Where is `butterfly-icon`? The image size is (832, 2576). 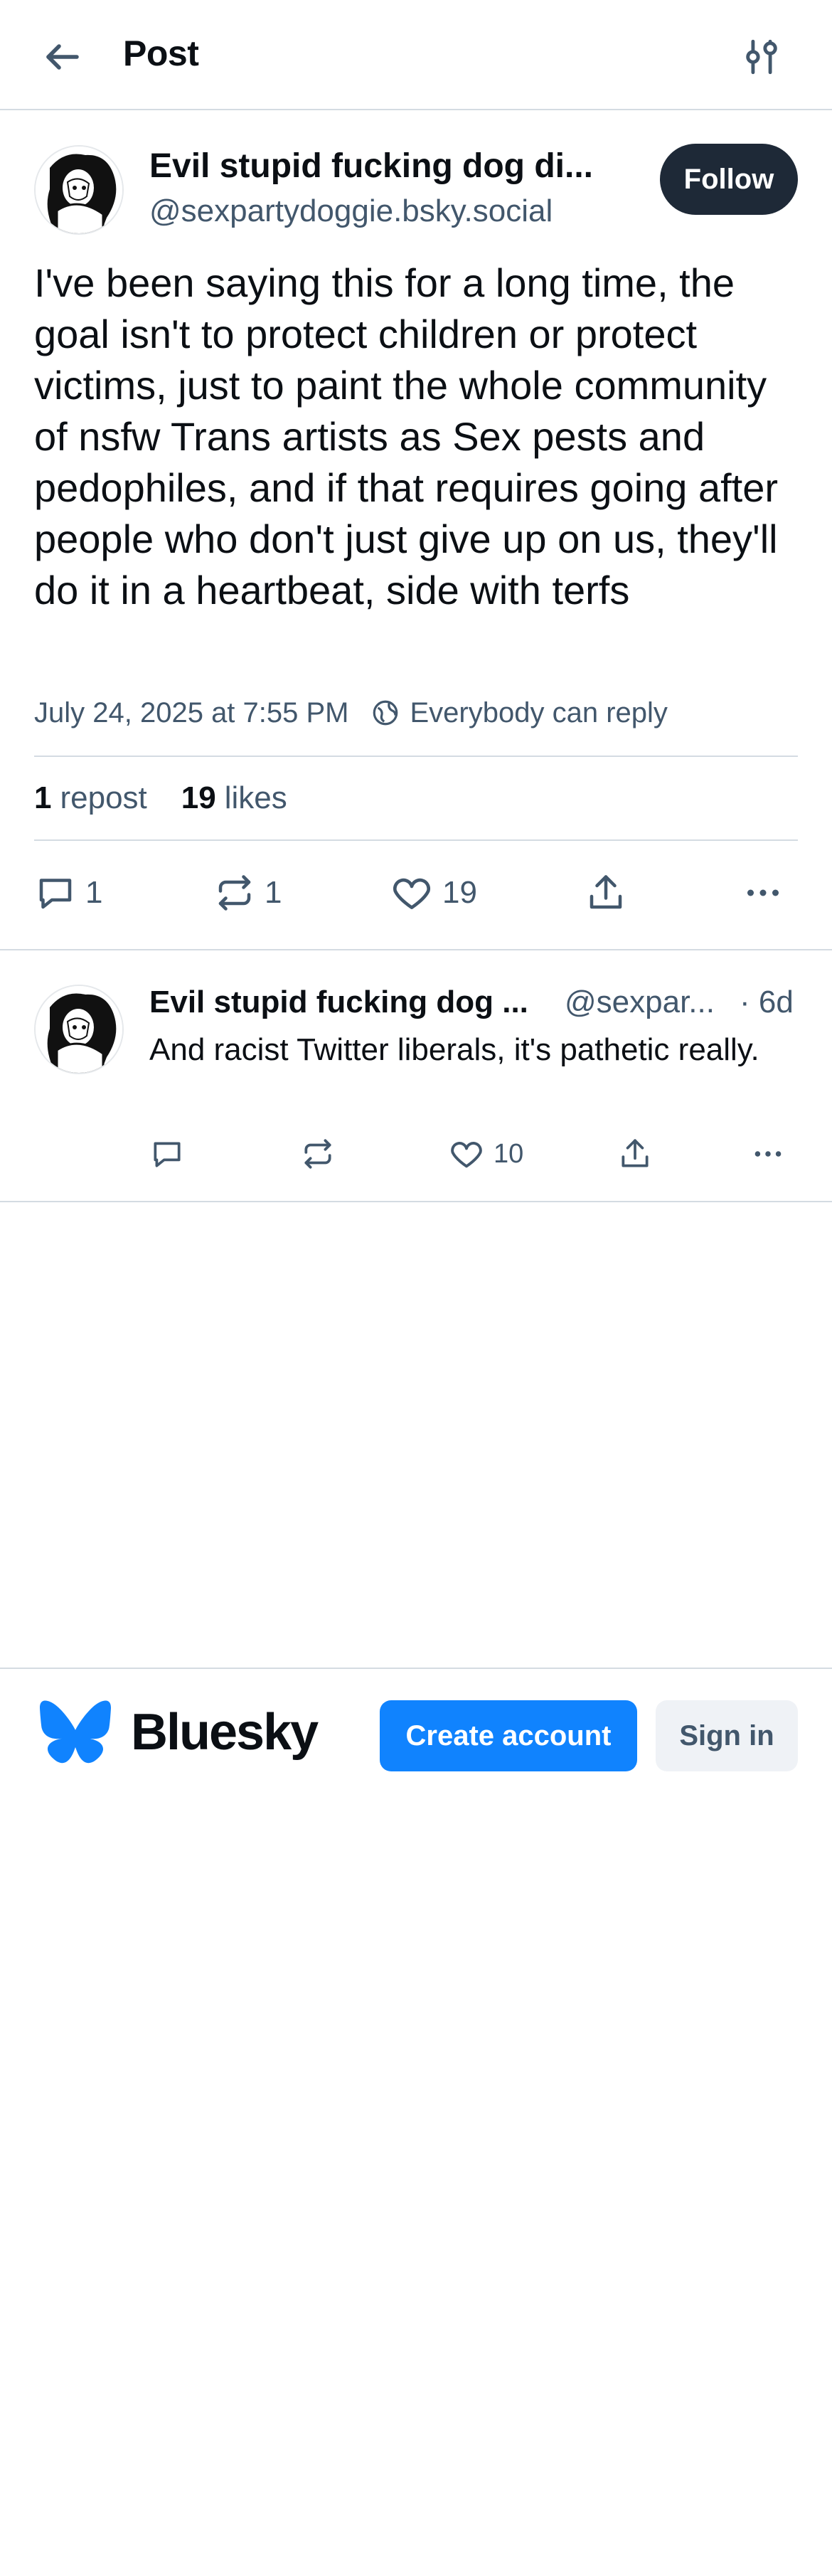
butterfly-icon is located at coordinates (75, 1732).